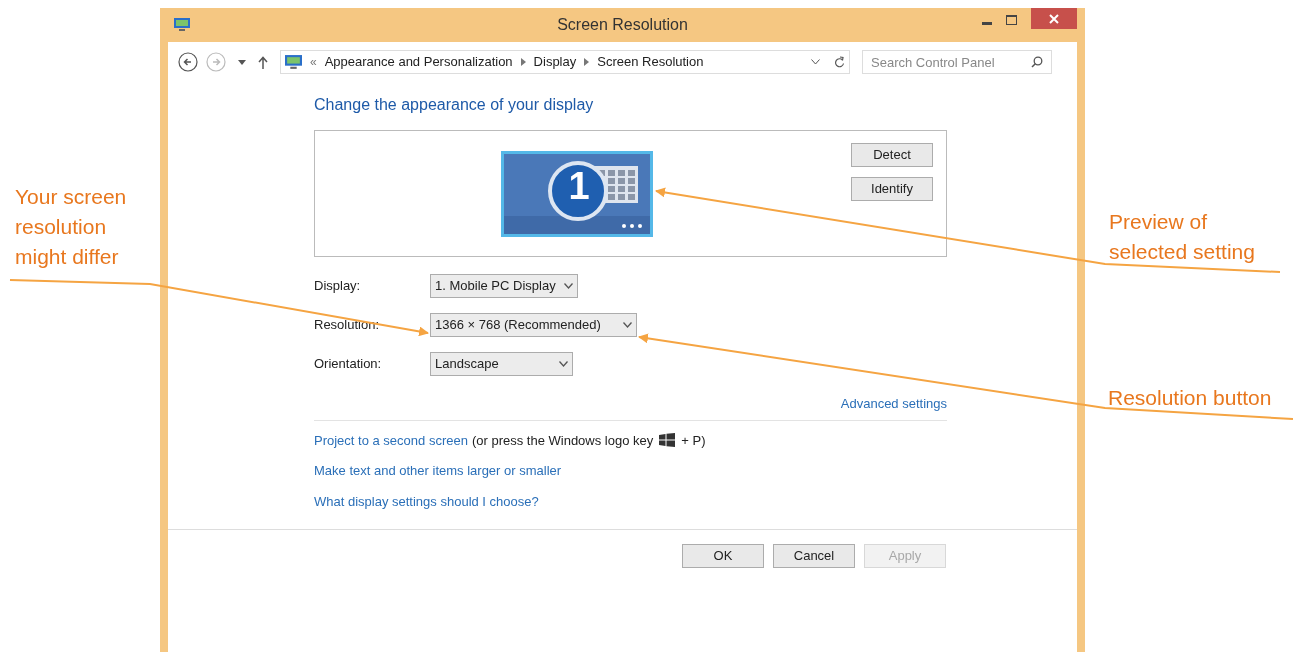 The height and width of the screenshot is (652, 1295). I want to click on address-bar: « Appearance and Personalization Display Screen Resolution, so click(565, 62).